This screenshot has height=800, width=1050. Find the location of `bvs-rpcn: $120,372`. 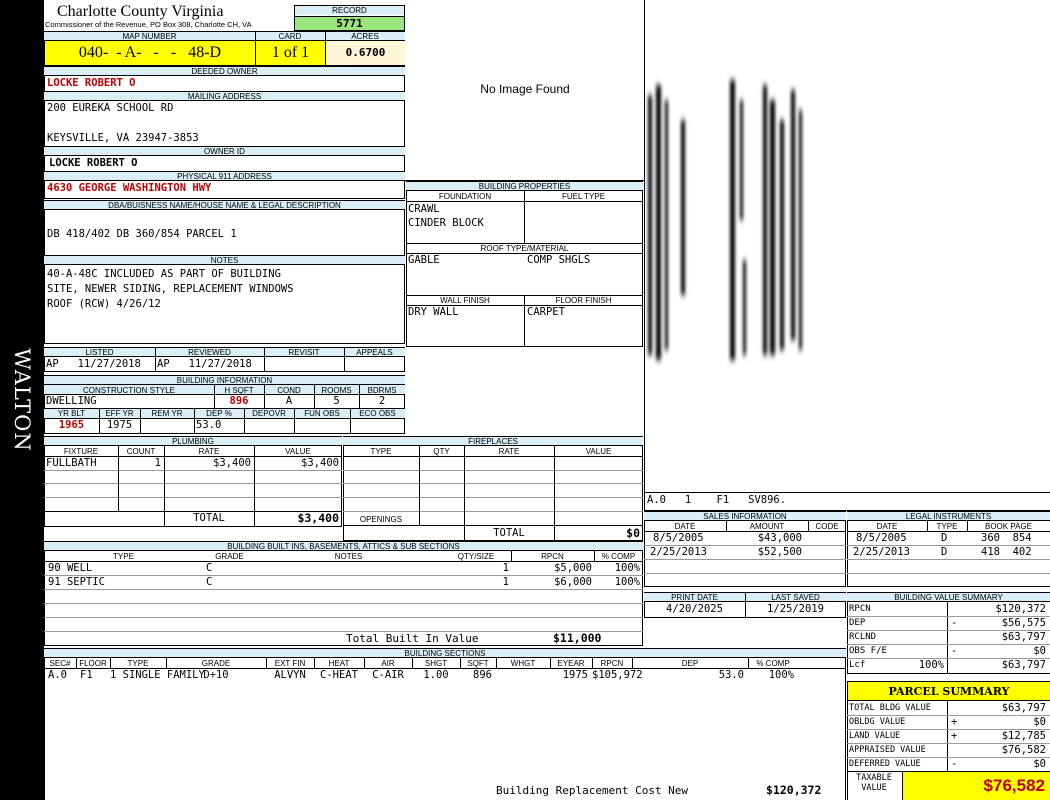

bvs-rpcn: $120,372 is located at coordinates (1020, 609).